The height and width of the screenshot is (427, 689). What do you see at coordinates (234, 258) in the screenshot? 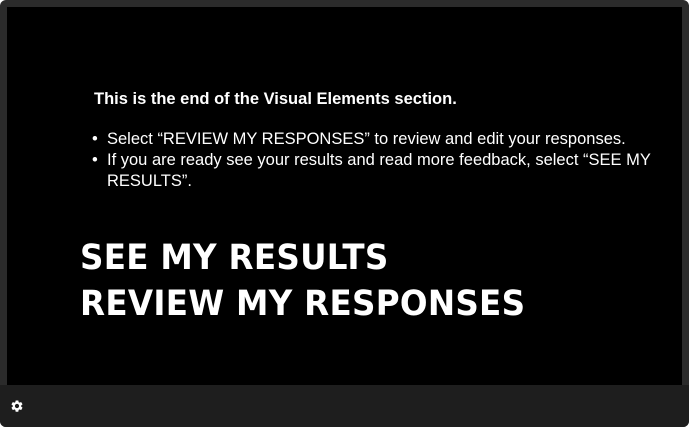
I see `see-my-results-button: SEE MY RESULTS` at bounding box center [234, 258].